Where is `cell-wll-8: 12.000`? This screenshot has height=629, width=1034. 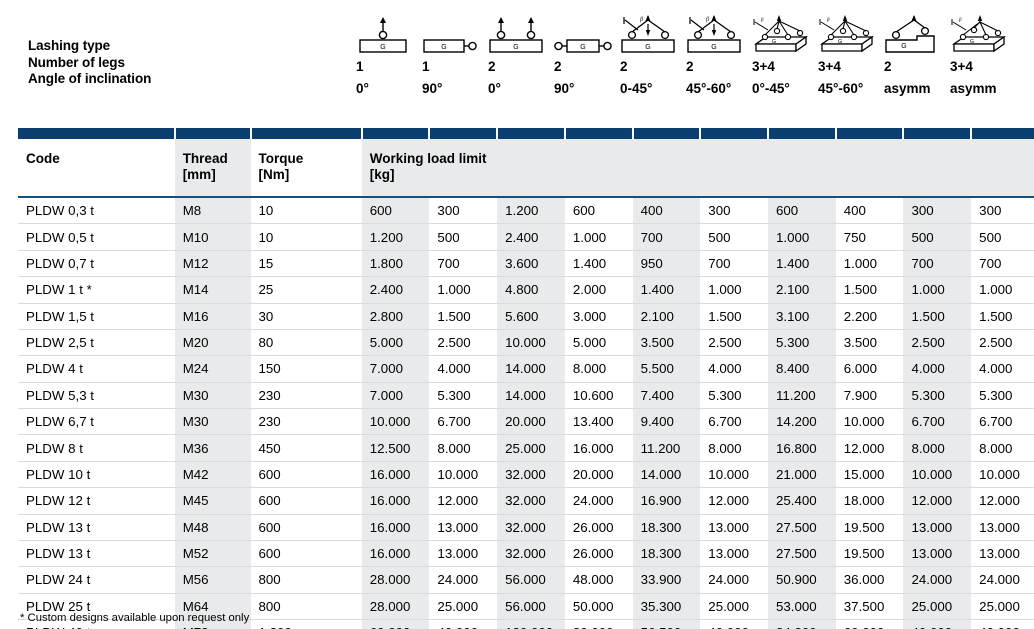
cell-wll-8: 12.000 is located at coordinates (869, 448).